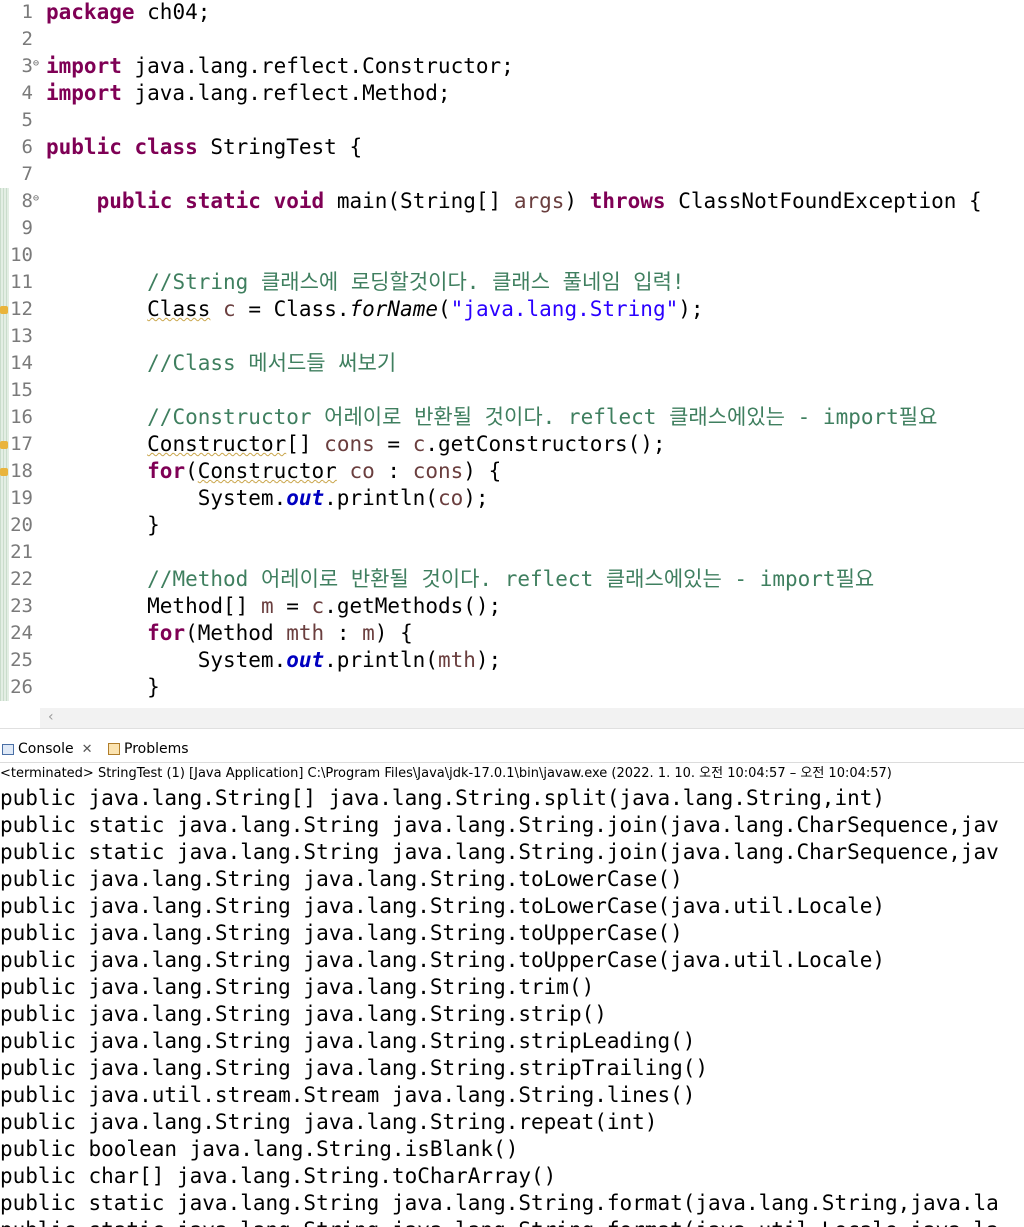 The width and height of the screenshot is (1024, 1227). I want to click on code-token: static, so click(223, 201).